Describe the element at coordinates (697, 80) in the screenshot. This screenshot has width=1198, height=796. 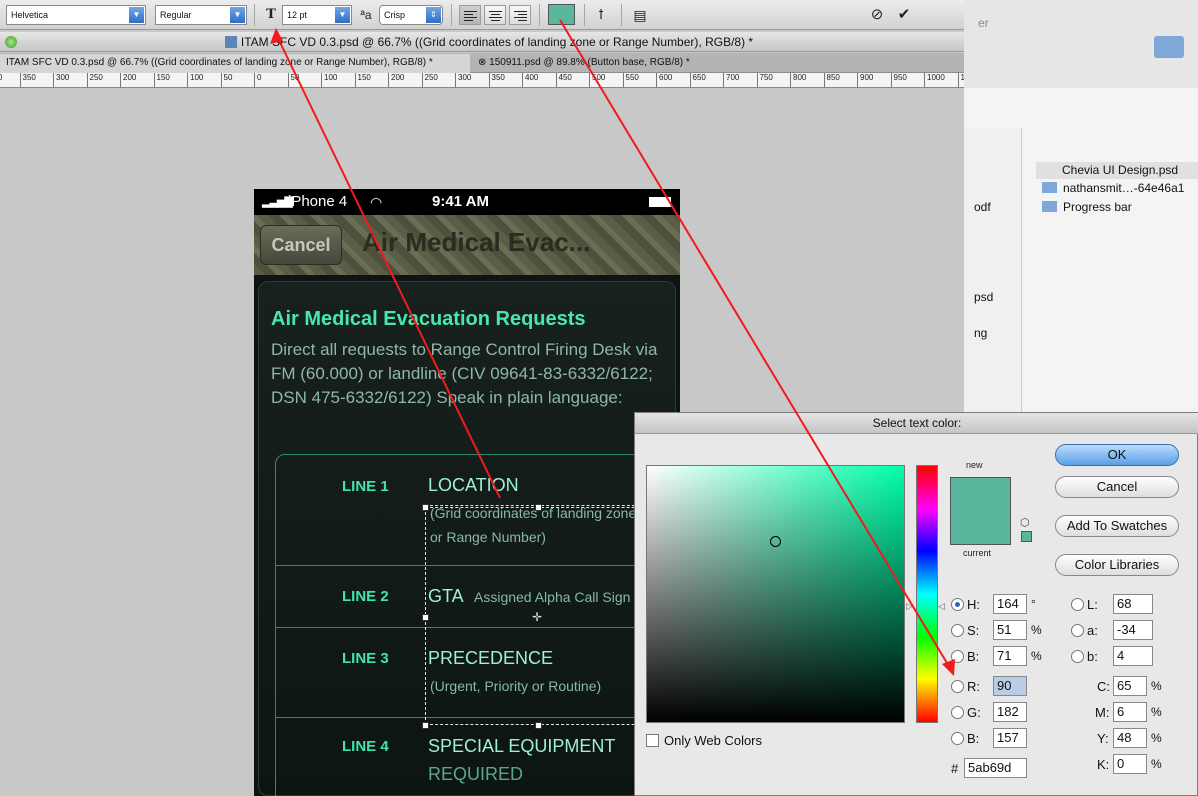
I see `ruler-tick-label: 650` at that location.